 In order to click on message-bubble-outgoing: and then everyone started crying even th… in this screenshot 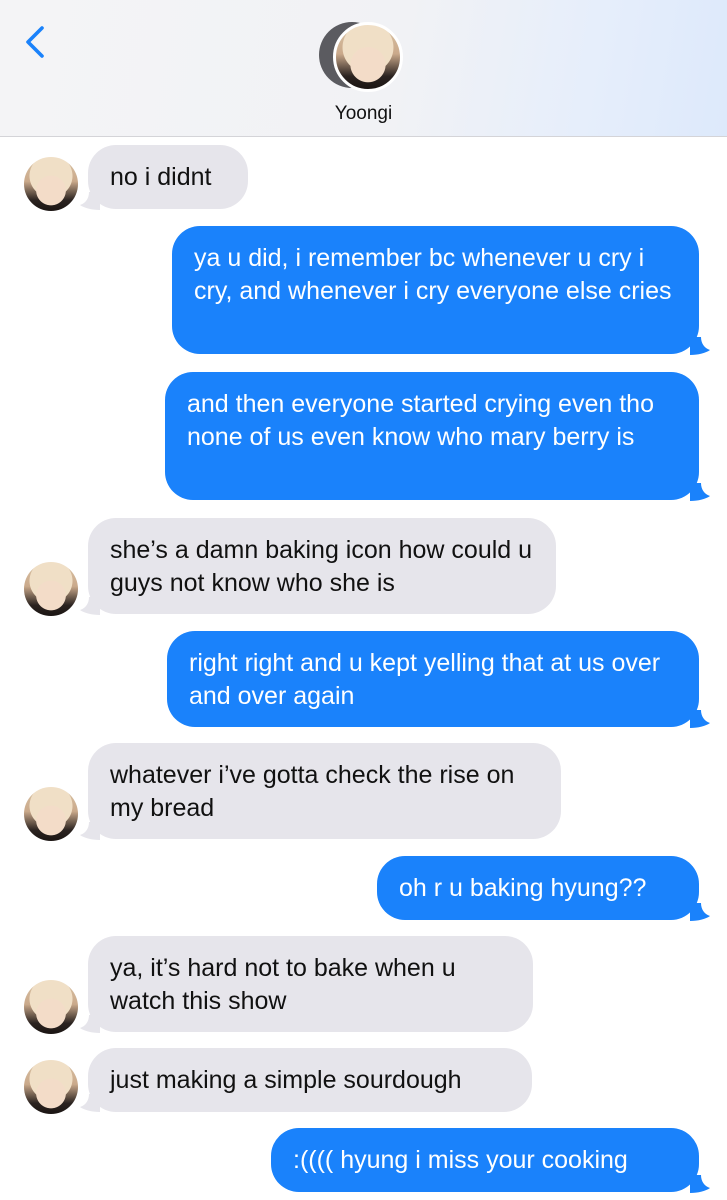, I will do `click(432, 436)`.